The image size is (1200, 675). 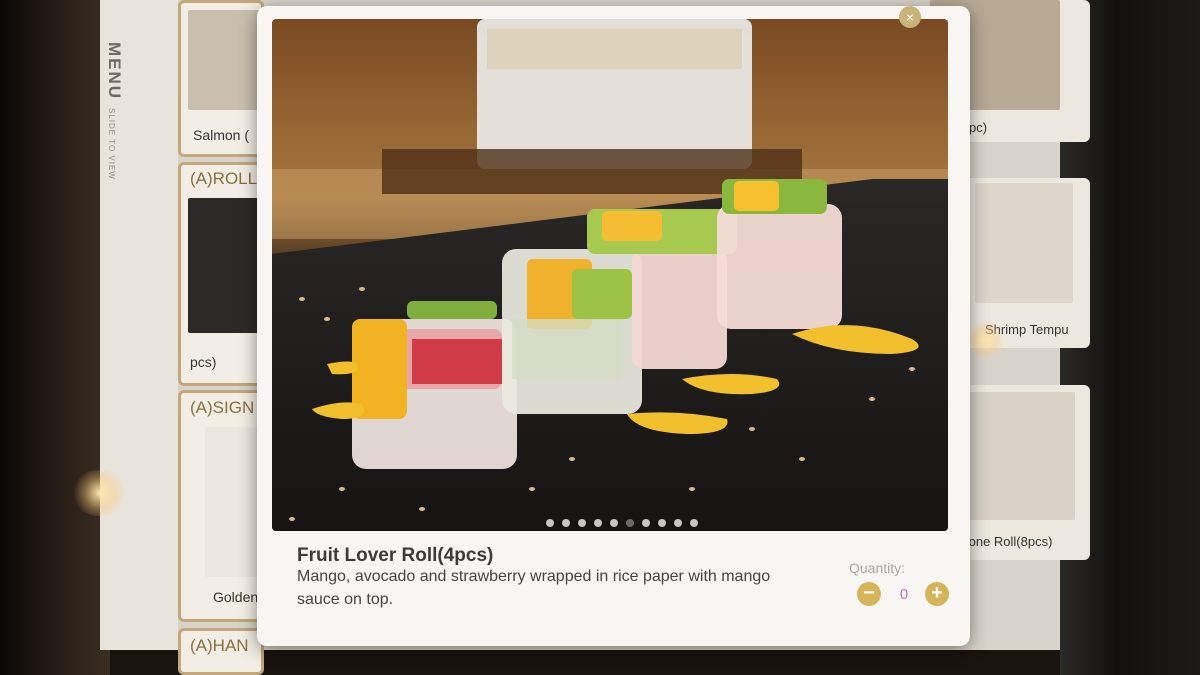 I want to click on section-heading-signature: (A)SIGN, so click(x=222, y=407).